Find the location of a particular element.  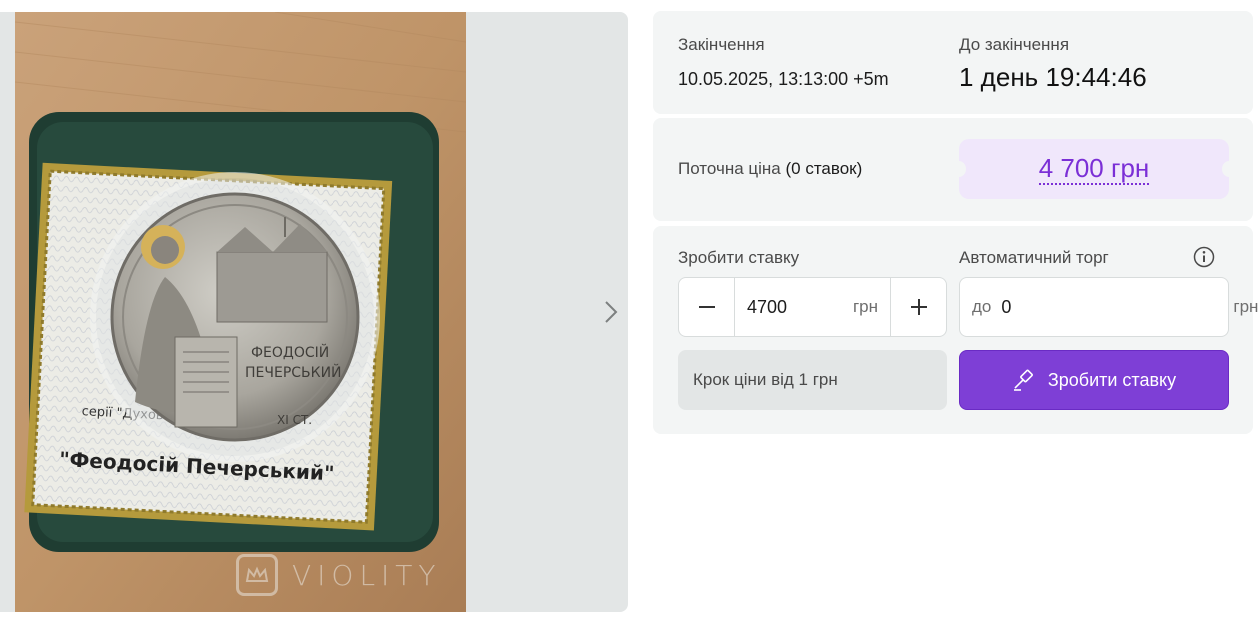

auto-bid-field: до грн is located at coordinates (1108, 307).